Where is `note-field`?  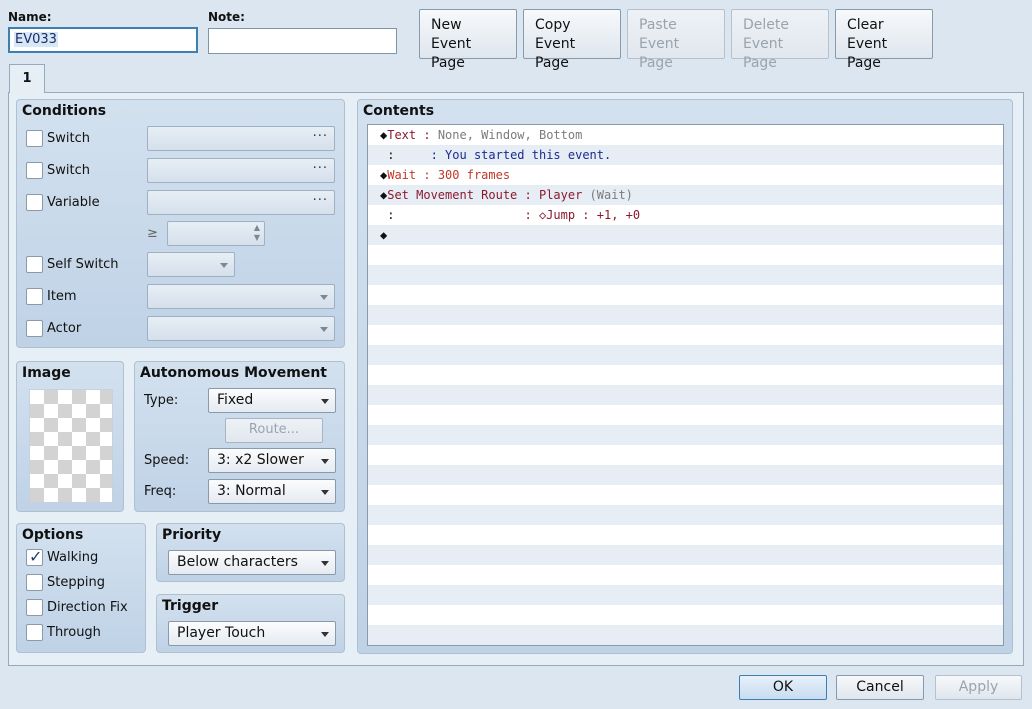 note-field is located at coordinates (302, 41).